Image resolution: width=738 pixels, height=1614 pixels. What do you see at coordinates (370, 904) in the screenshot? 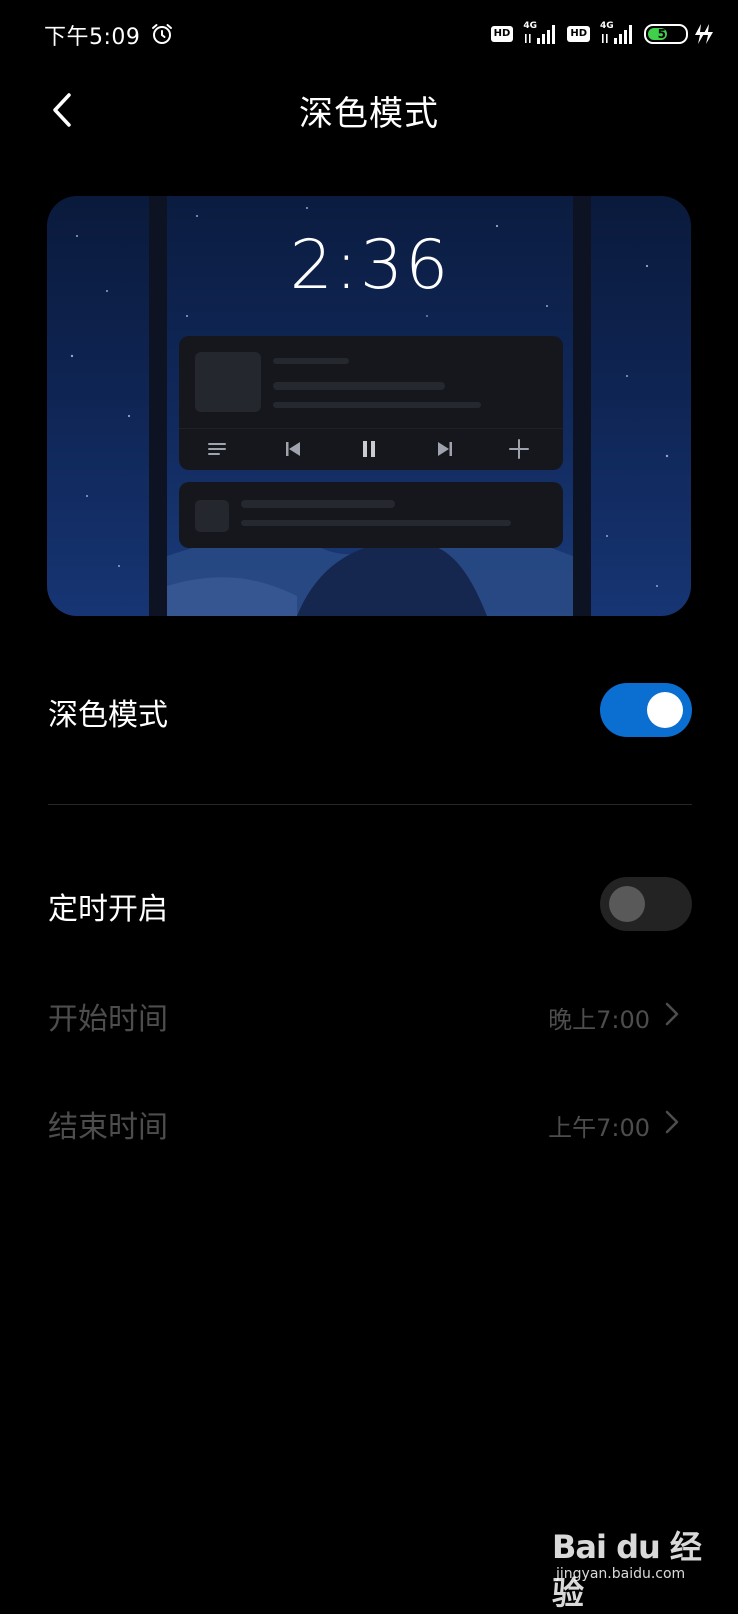
I see `scheduled-row: 定时开启` at bounding box center [370, 904].